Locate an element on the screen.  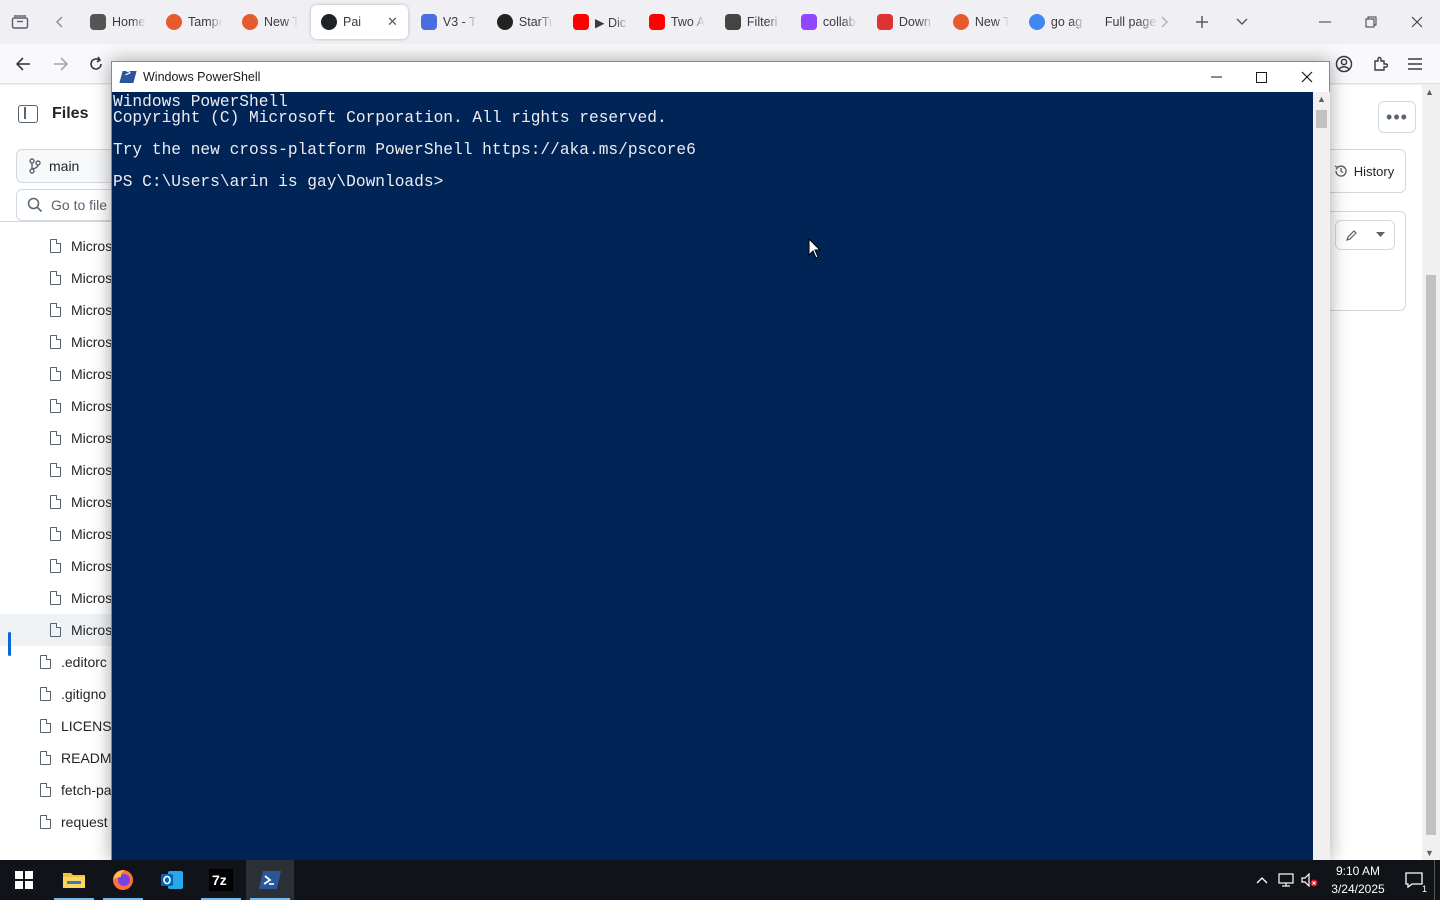
files-title: Files is located at coordinates (70, 113).